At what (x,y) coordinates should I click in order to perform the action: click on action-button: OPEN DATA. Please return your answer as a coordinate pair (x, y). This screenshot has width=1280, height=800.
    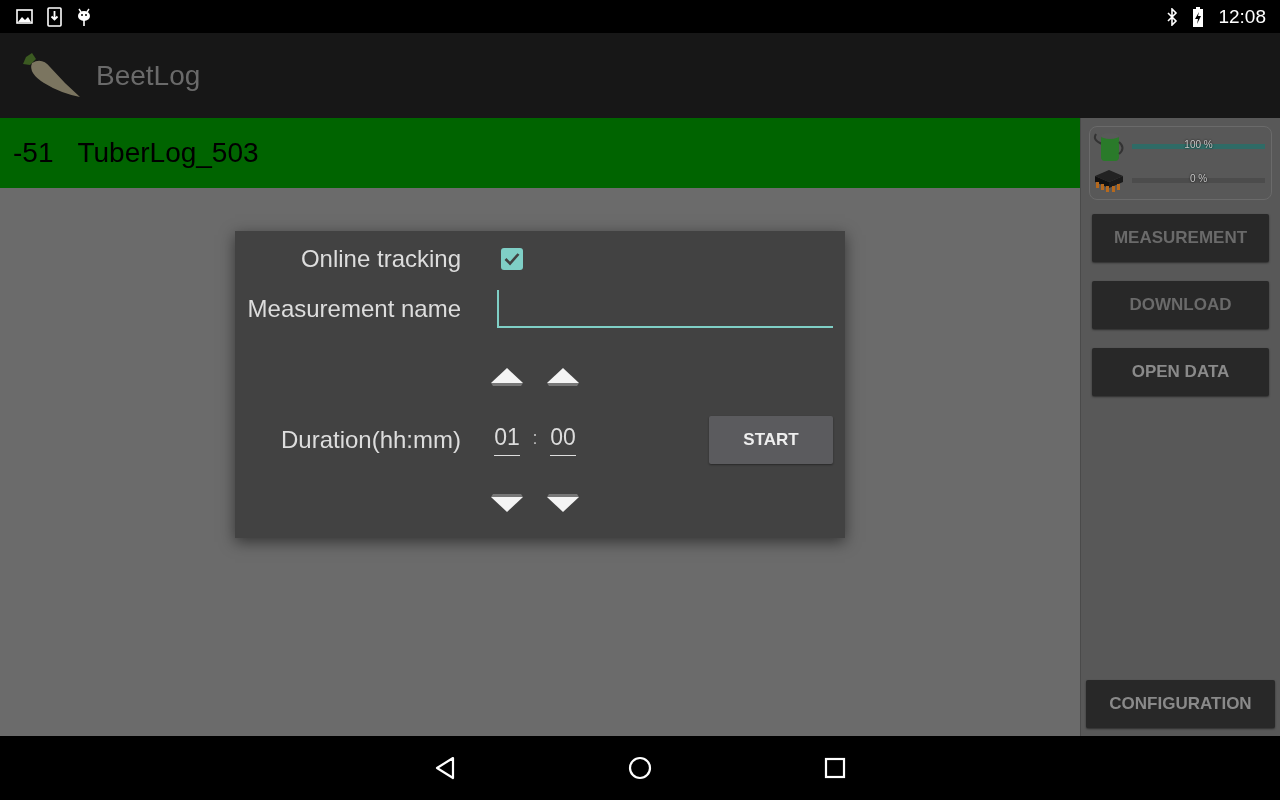
    Looking at the image, I should click on (1180, 372).